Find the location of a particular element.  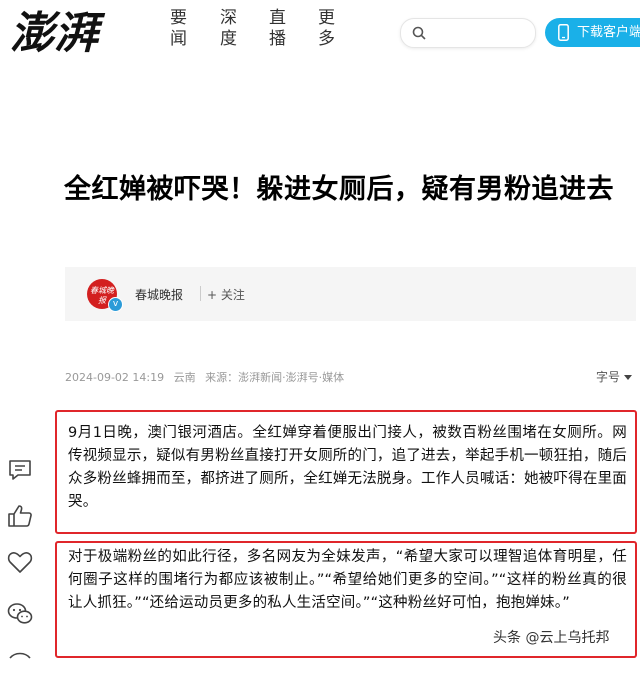

author-bar: 春城晚报 v 春城晚报 + 关注 is located at coordinates (350, 294).